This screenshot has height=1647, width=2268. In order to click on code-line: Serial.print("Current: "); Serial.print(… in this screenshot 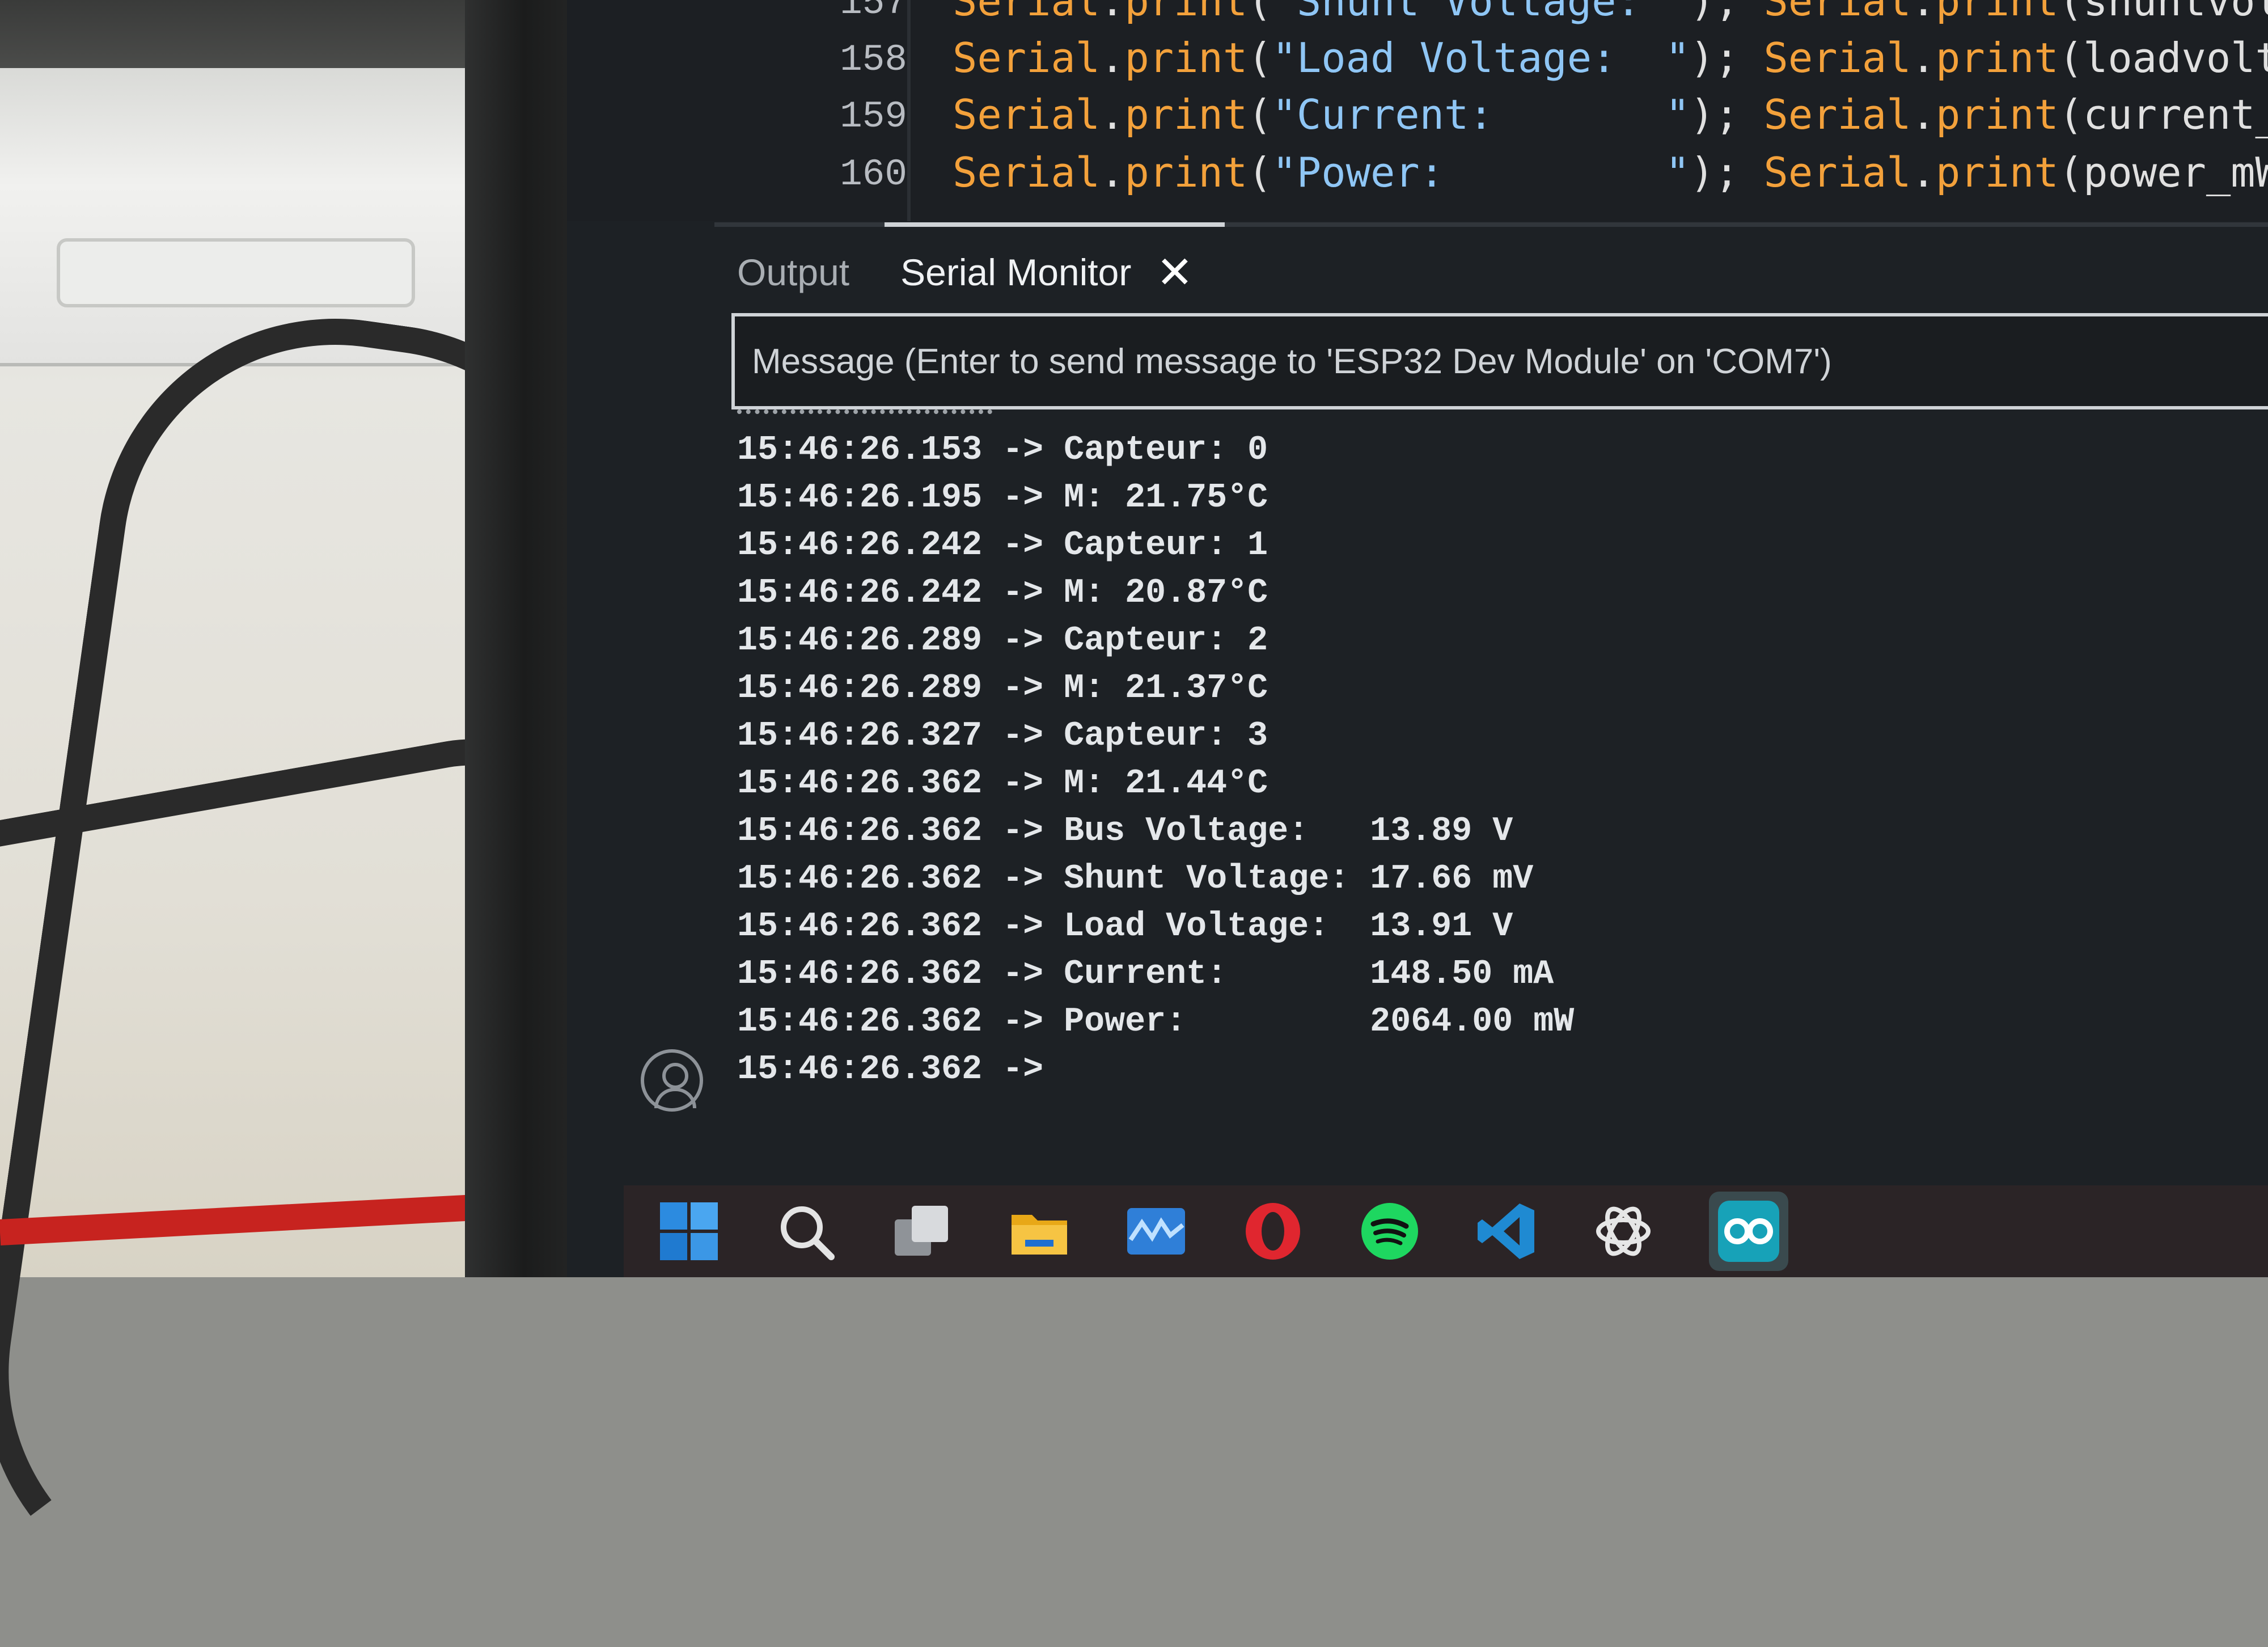, I will do `click(1610, 114)`.